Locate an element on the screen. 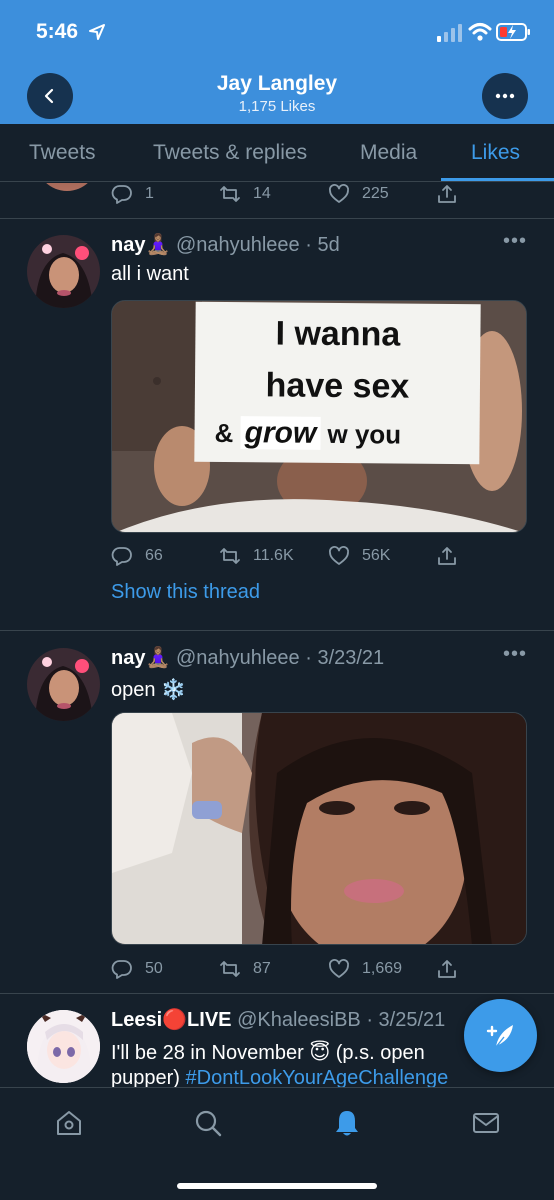 The image size is (554, 1200). tab-media: Media is located at coordinates (388, 153).